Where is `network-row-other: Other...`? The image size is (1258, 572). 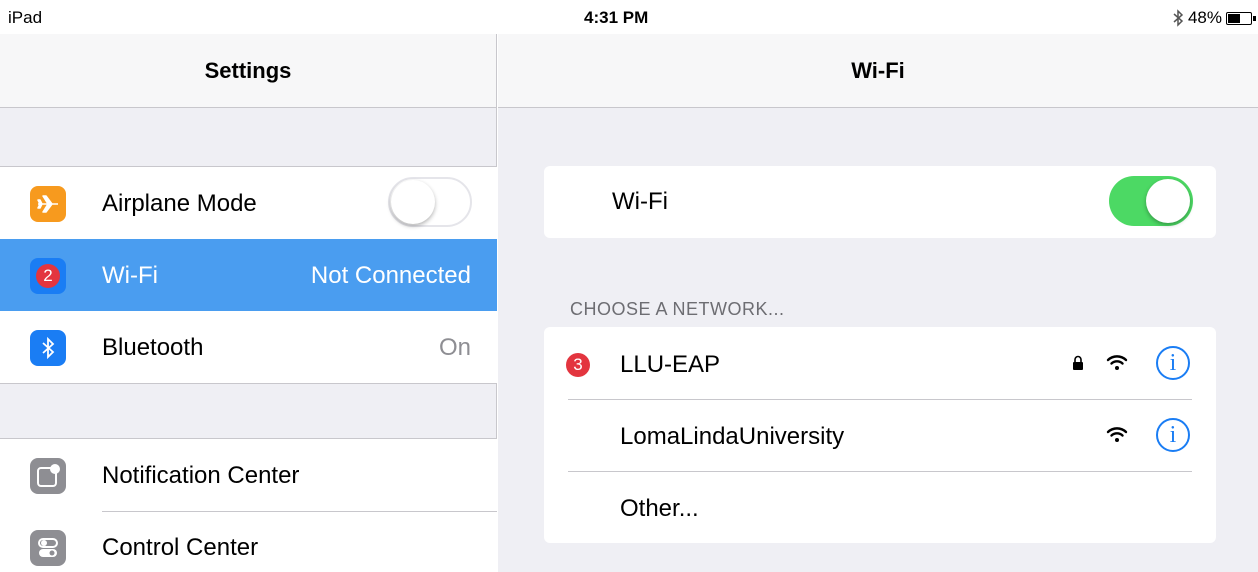 network-row-other: Other... is located at coordinates (880, 507).